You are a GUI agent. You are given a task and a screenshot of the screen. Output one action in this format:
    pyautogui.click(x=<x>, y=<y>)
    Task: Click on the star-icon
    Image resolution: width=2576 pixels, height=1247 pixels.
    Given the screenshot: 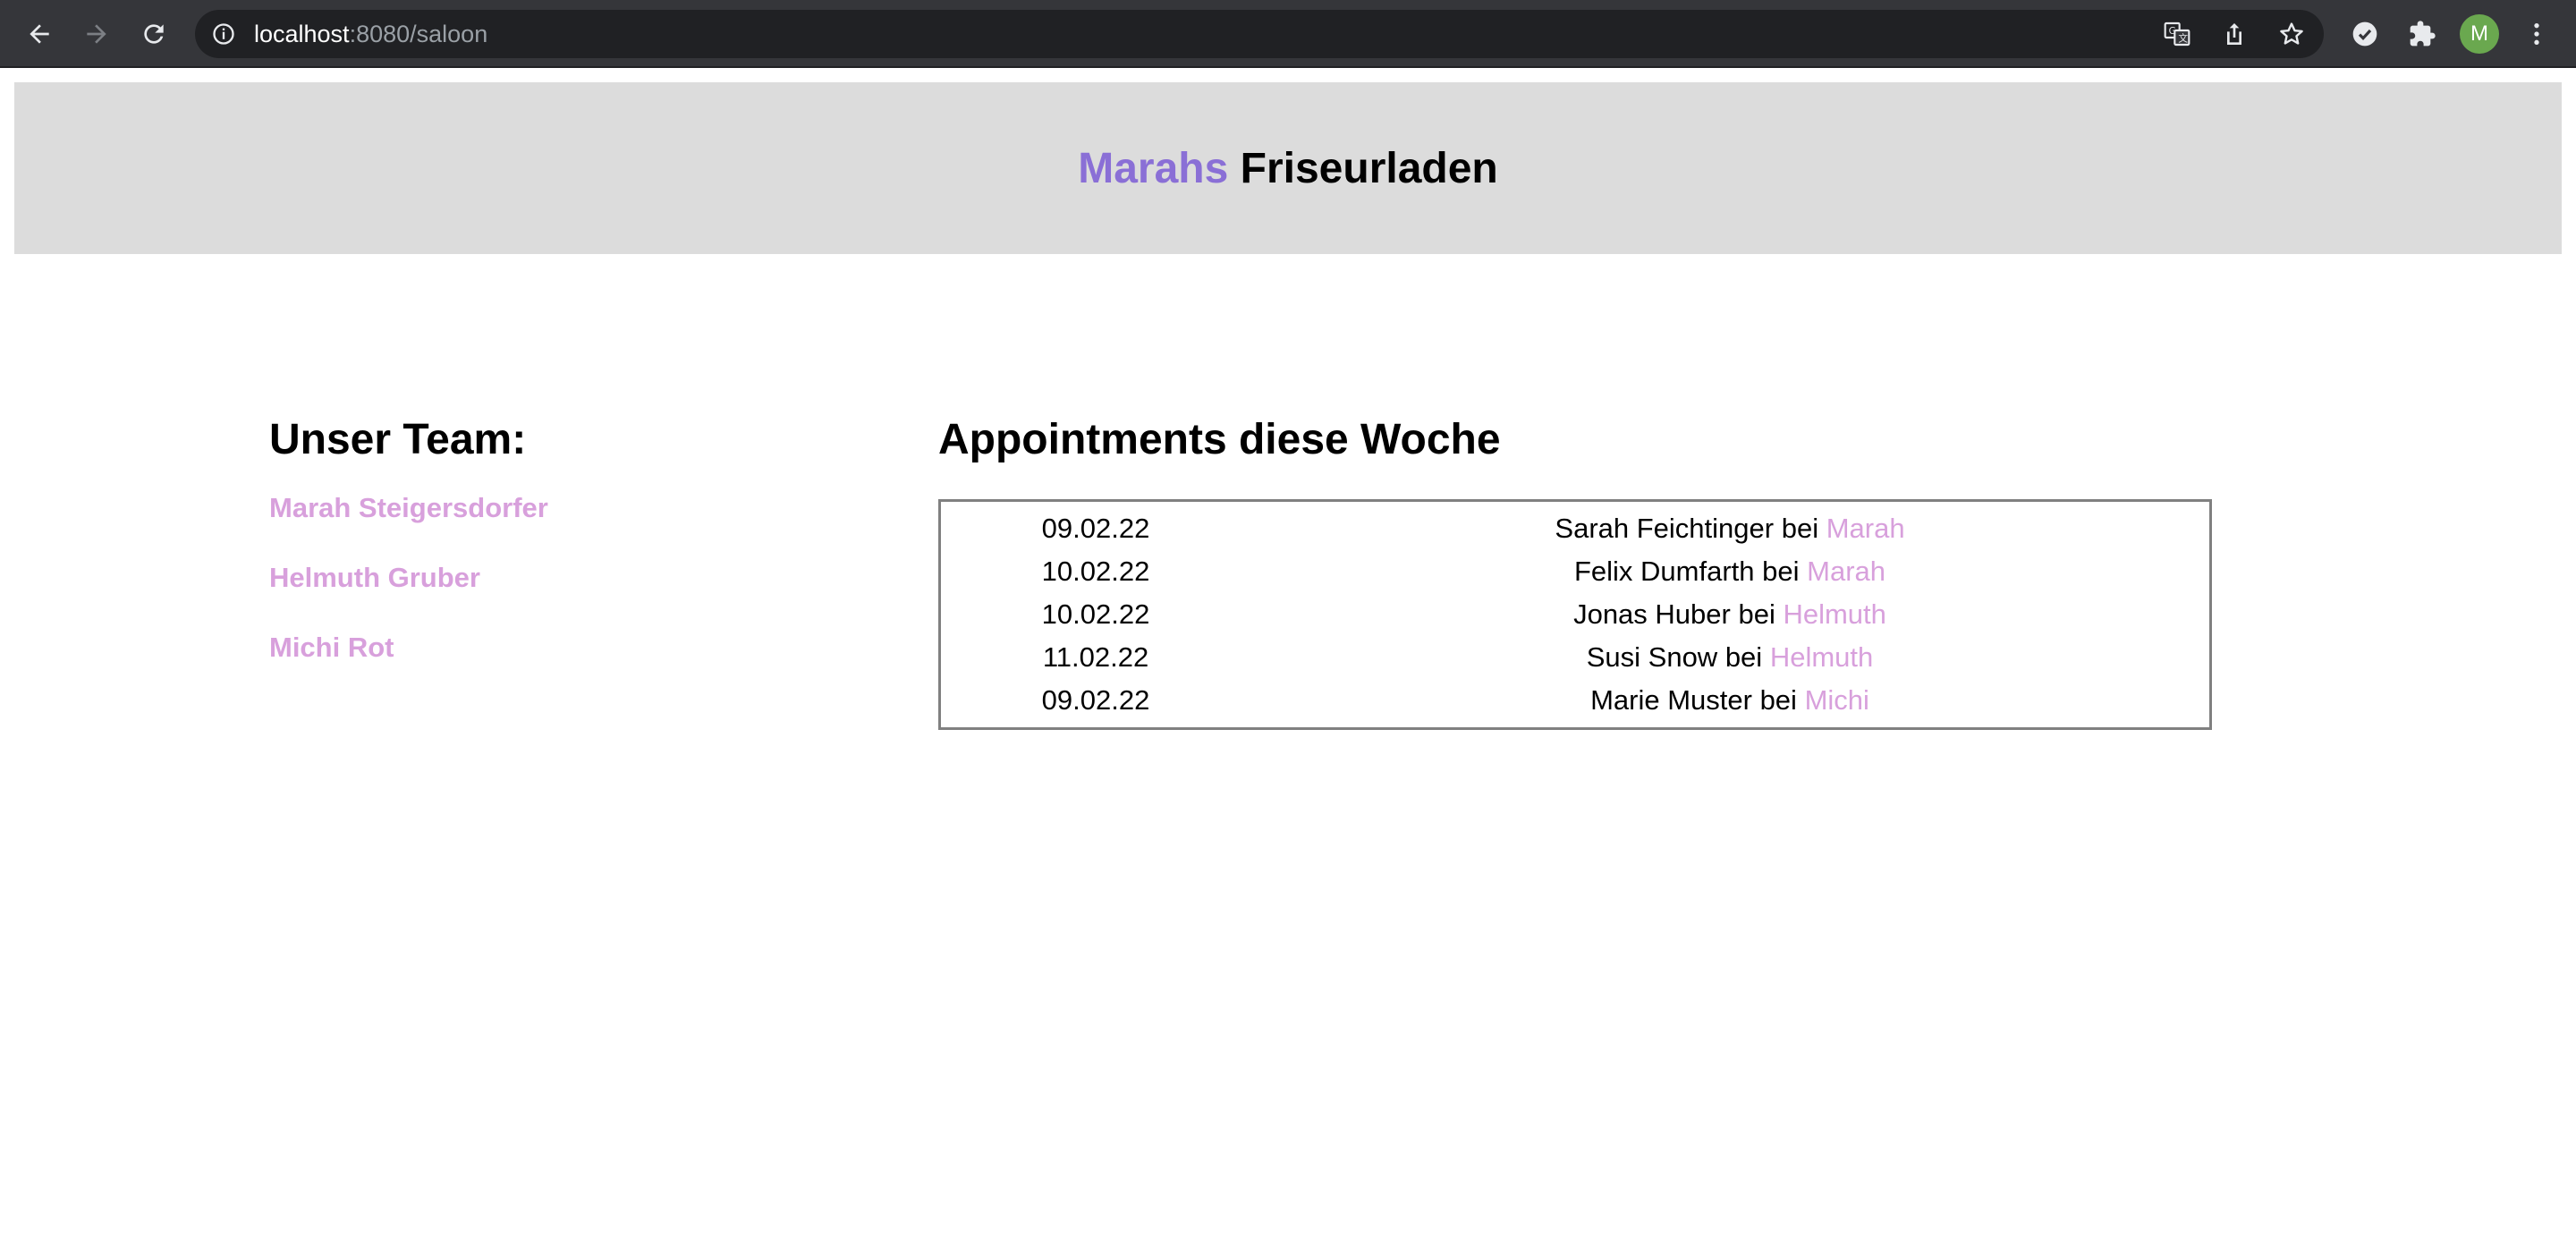 What is the action you would take?
    pyautogui.click(x=2291, y=34)
    